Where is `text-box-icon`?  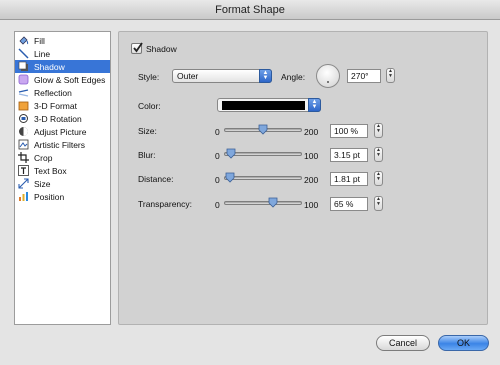 text-box-icon is located at coordinates (23, 170).